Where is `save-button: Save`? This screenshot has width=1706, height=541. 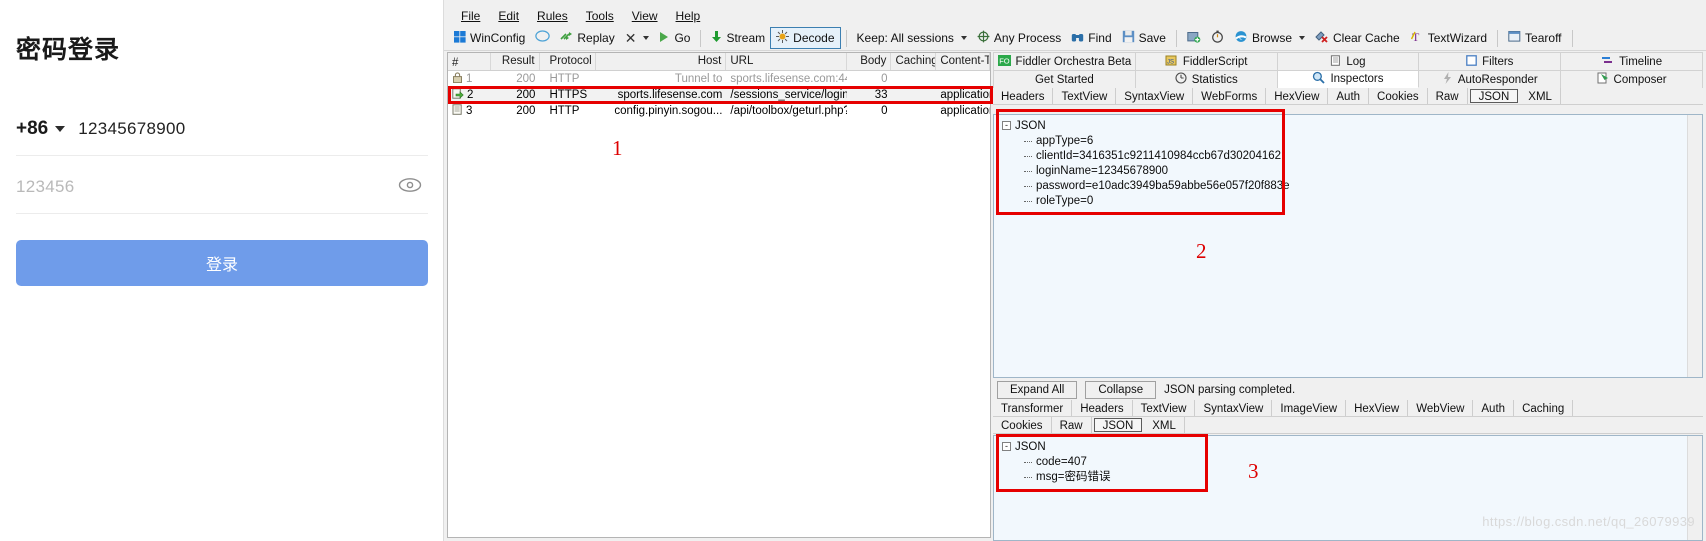
save-button: Save is located at coordinates (1144, 38).